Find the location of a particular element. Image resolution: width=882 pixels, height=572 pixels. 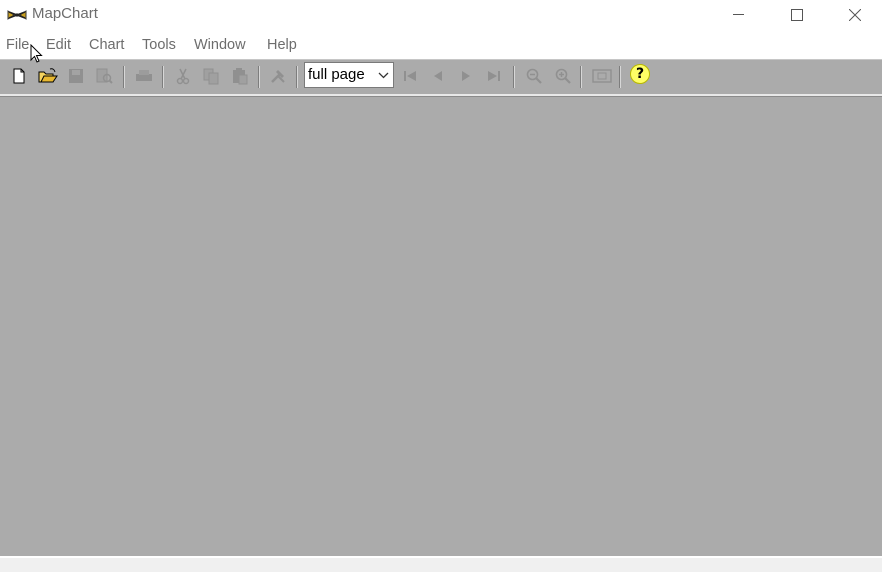

tools-button is located at coordinates (278, 76).